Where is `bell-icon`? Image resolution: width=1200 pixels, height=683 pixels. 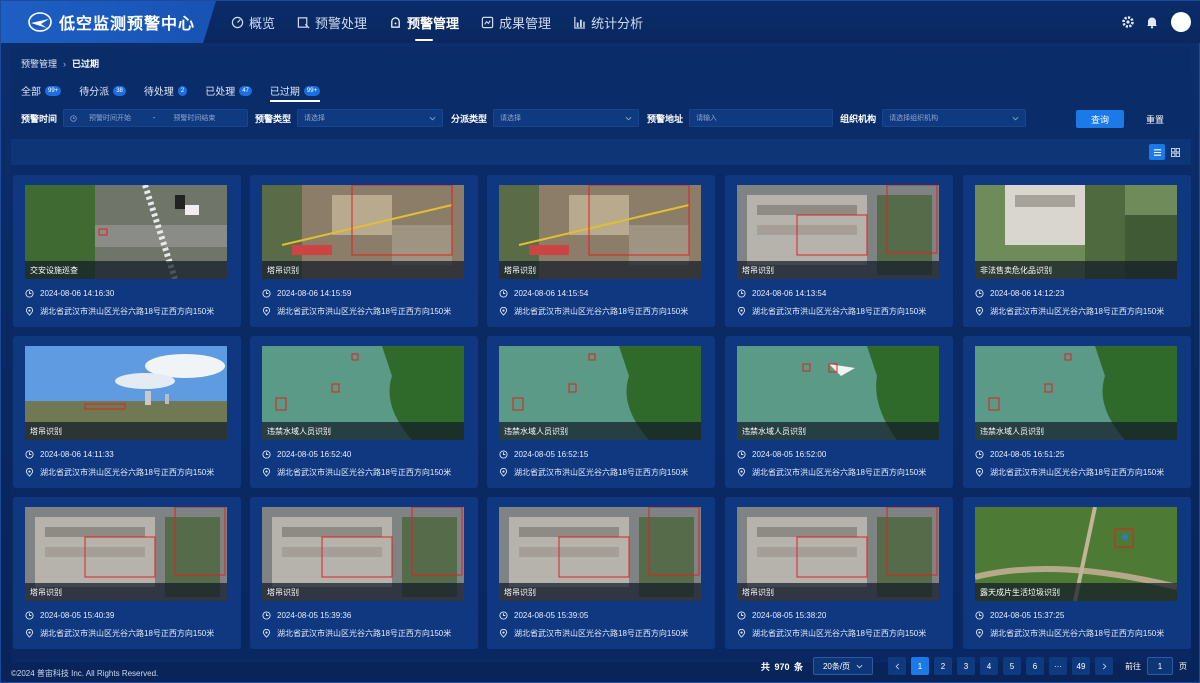
bell-icon is located at coordinates (1152, 22).